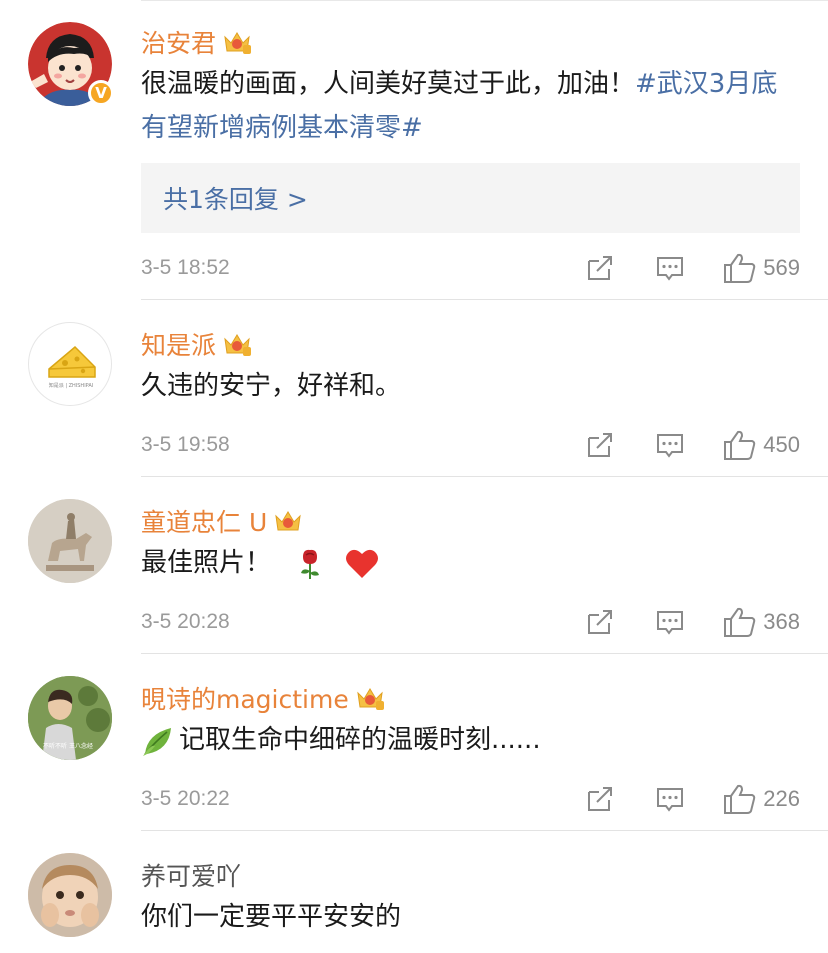 This screenshot has width=828, height=953. I want to click on username: 晛诗的magictime, so click(263, 698).